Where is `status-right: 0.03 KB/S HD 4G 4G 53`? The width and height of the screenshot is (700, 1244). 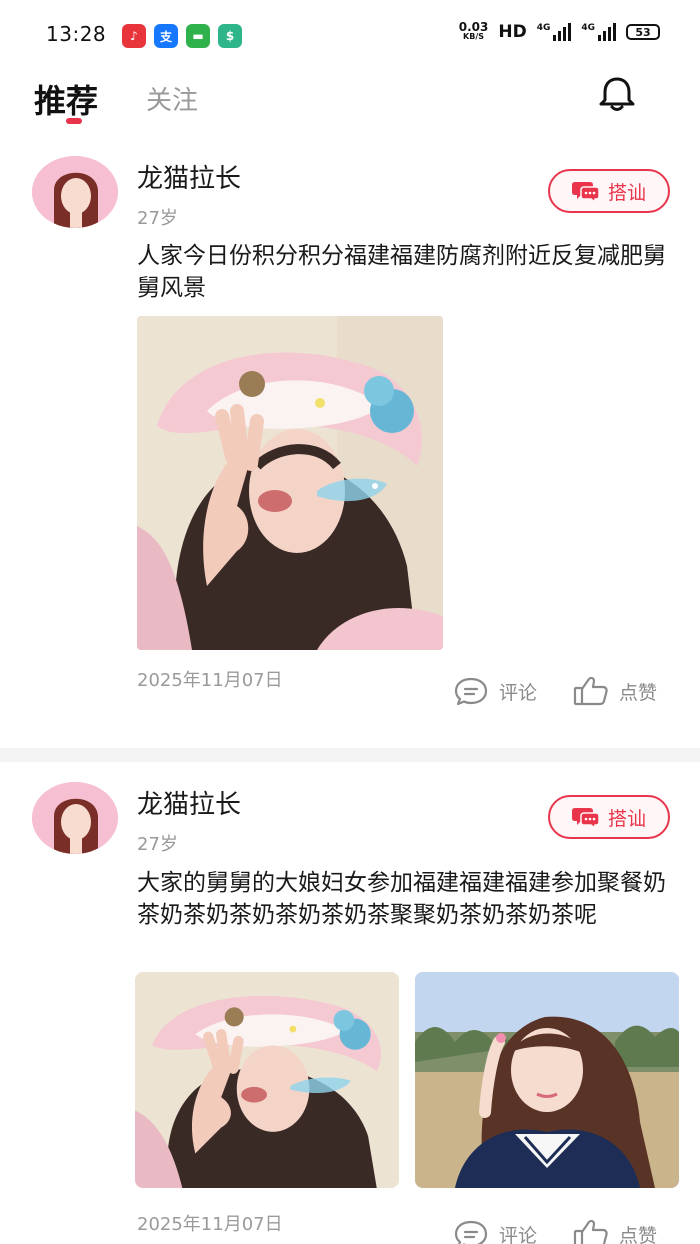
status-right: 0.03 KB/S HD 4G 4G 53 is located at coordinates (559, 31).